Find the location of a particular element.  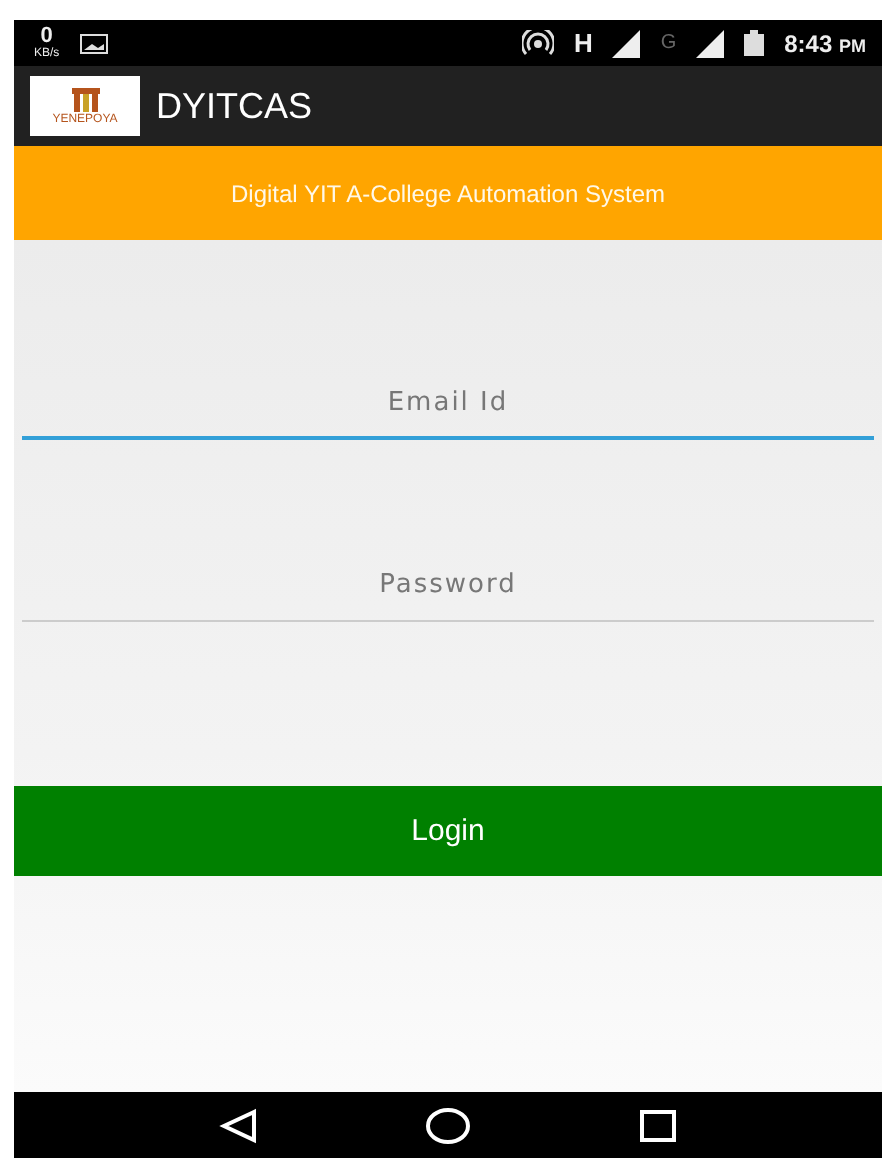

network-speed-value: 0 is located at coordinates (46, 37).